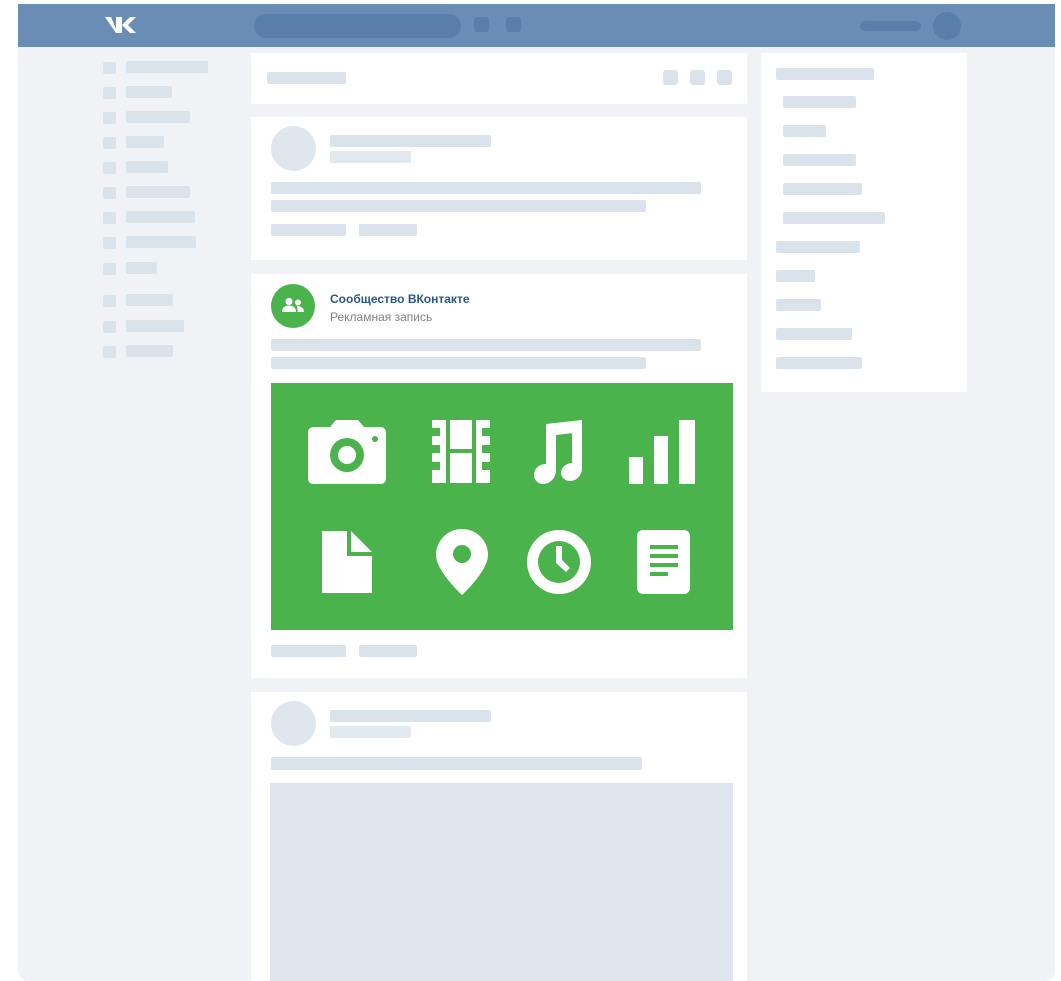 The height and width of the screenshot is (981, 1061). What do you see at coordinates (120, 25) in the screenshot?
I see `vk-logo-icon` at bounding box center [120, 25].